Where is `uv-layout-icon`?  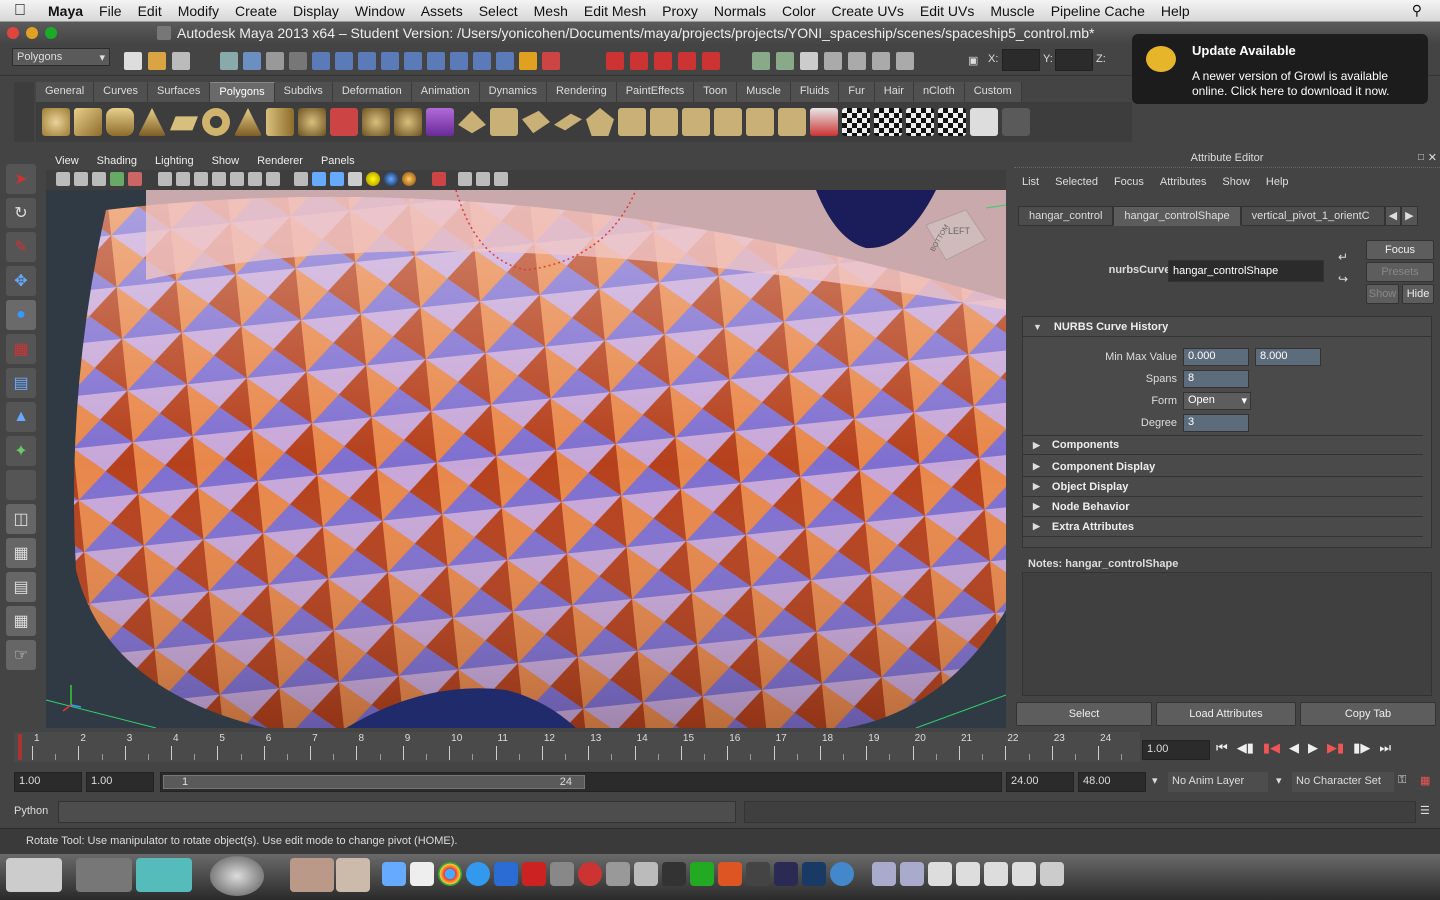
uv-layout-icon is located at coordinates (888, 122).